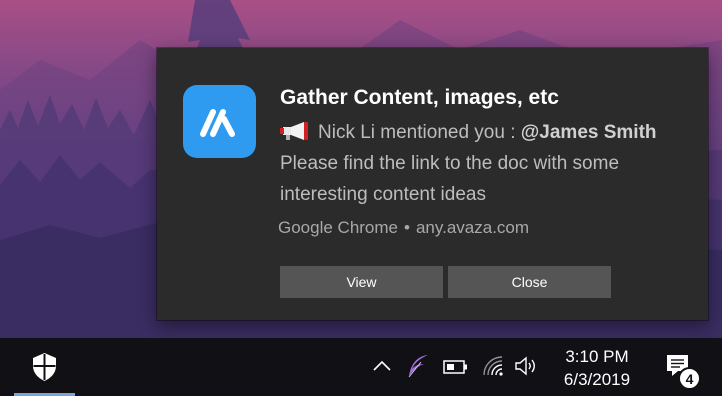  Describe the element at coordinates (589, 132) in the screenshot. I see `mention-text: @James Smith` at that location.